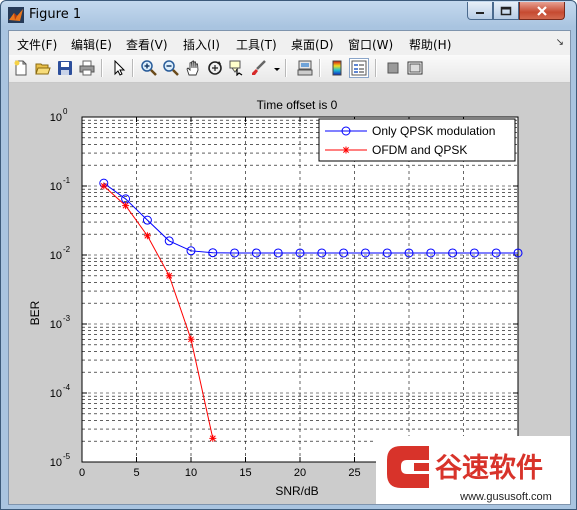 The image size is (577, 510). I want to click on brush-dropdown, so click(276, 68).